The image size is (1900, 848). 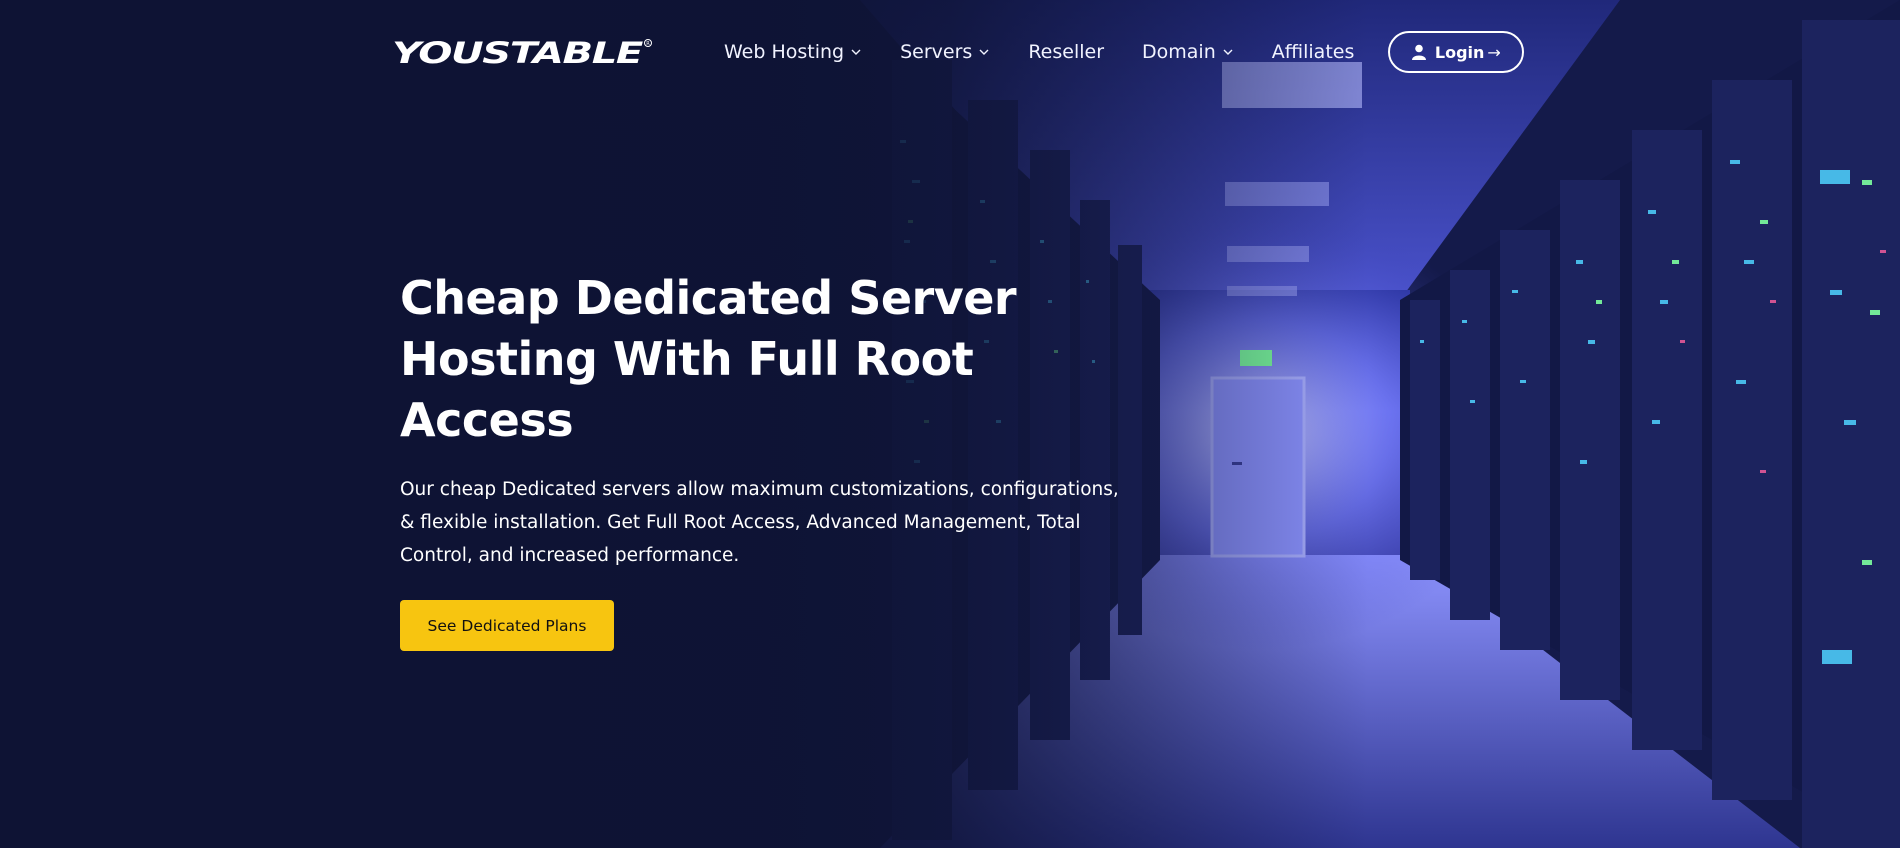 I want to click on see-dedicated-plans-button: See Dedicated Plans, so click(x=507, y=625).